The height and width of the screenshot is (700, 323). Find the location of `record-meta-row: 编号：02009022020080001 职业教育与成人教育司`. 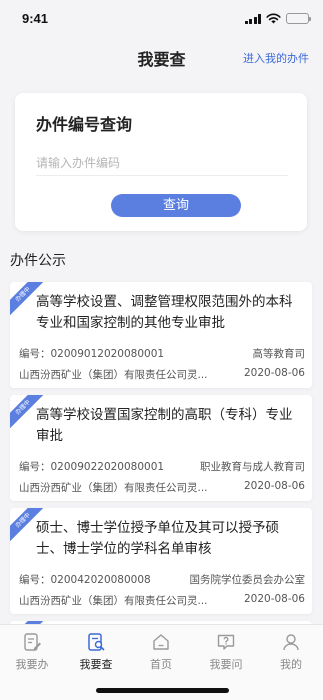

record-meta-row: 编号：02009022020080001 职业教育与成人教育司 is located at coordinates (162, 466).